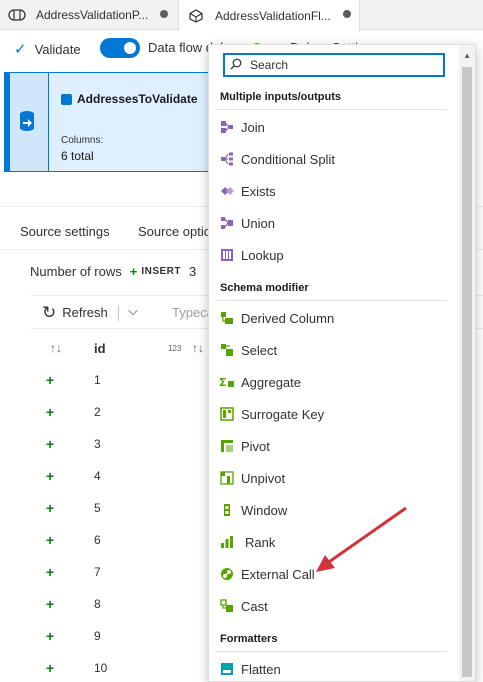  I want to click on rows-summary: Number of rows + INSERT 3, so click(113, 271).